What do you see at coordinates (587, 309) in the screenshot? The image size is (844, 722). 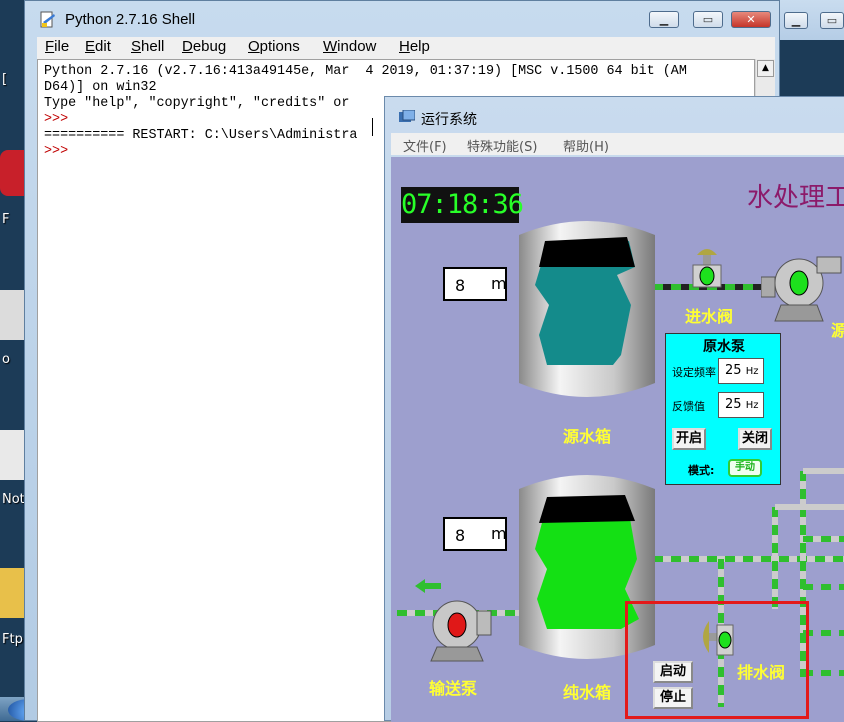 I see `source-tank` at bounding box center [587, 309].